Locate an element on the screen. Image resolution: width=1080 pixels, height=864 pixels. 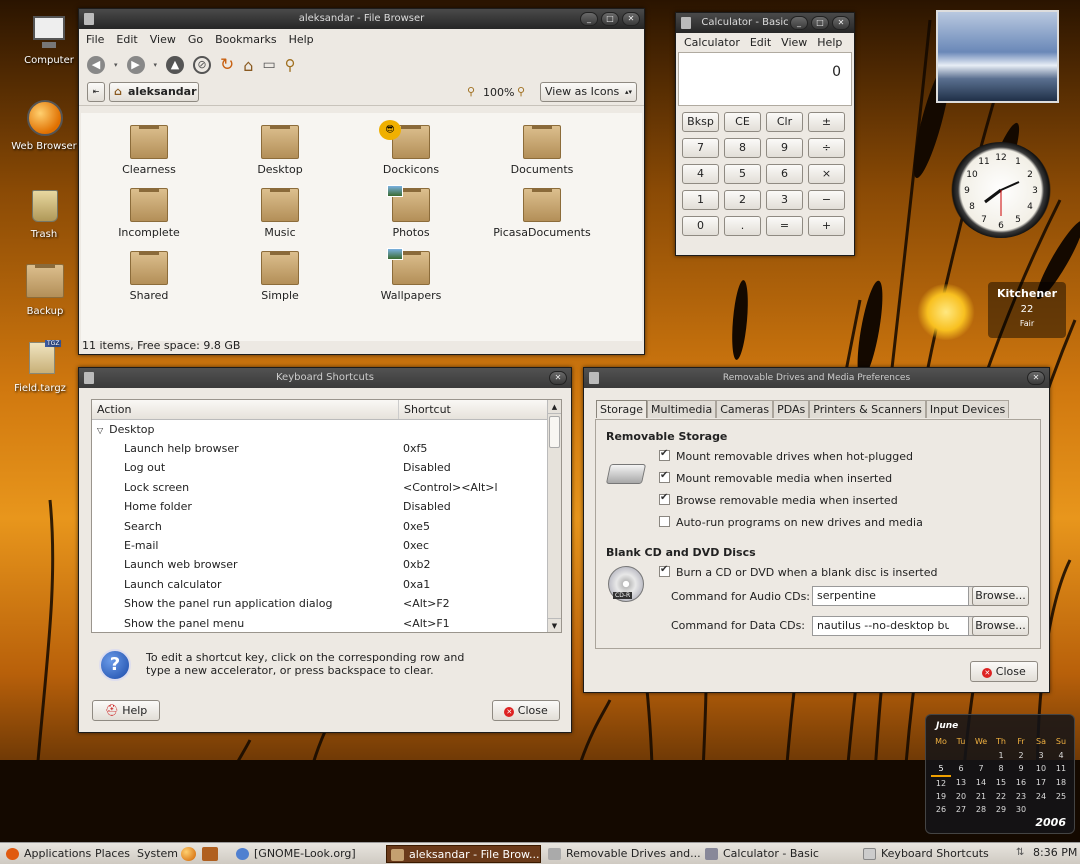
calendar-day: 13 is located at coordinates (961, 783).